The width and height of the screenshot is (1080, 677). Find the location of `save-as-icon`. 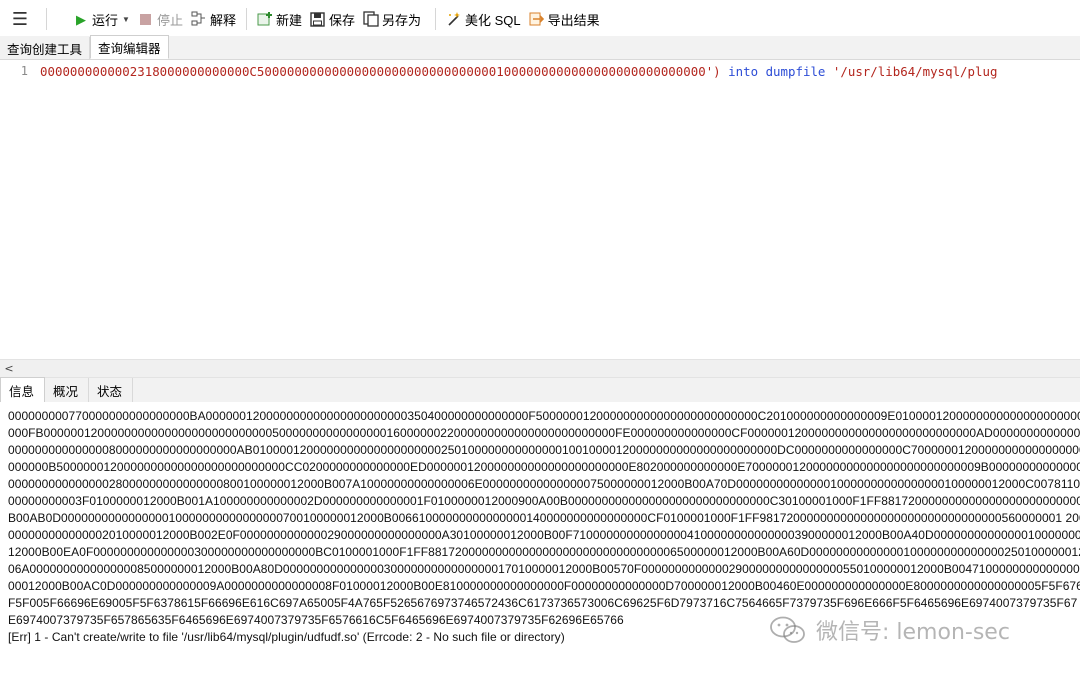

save-as-icon is located at coordinates (371, 19).